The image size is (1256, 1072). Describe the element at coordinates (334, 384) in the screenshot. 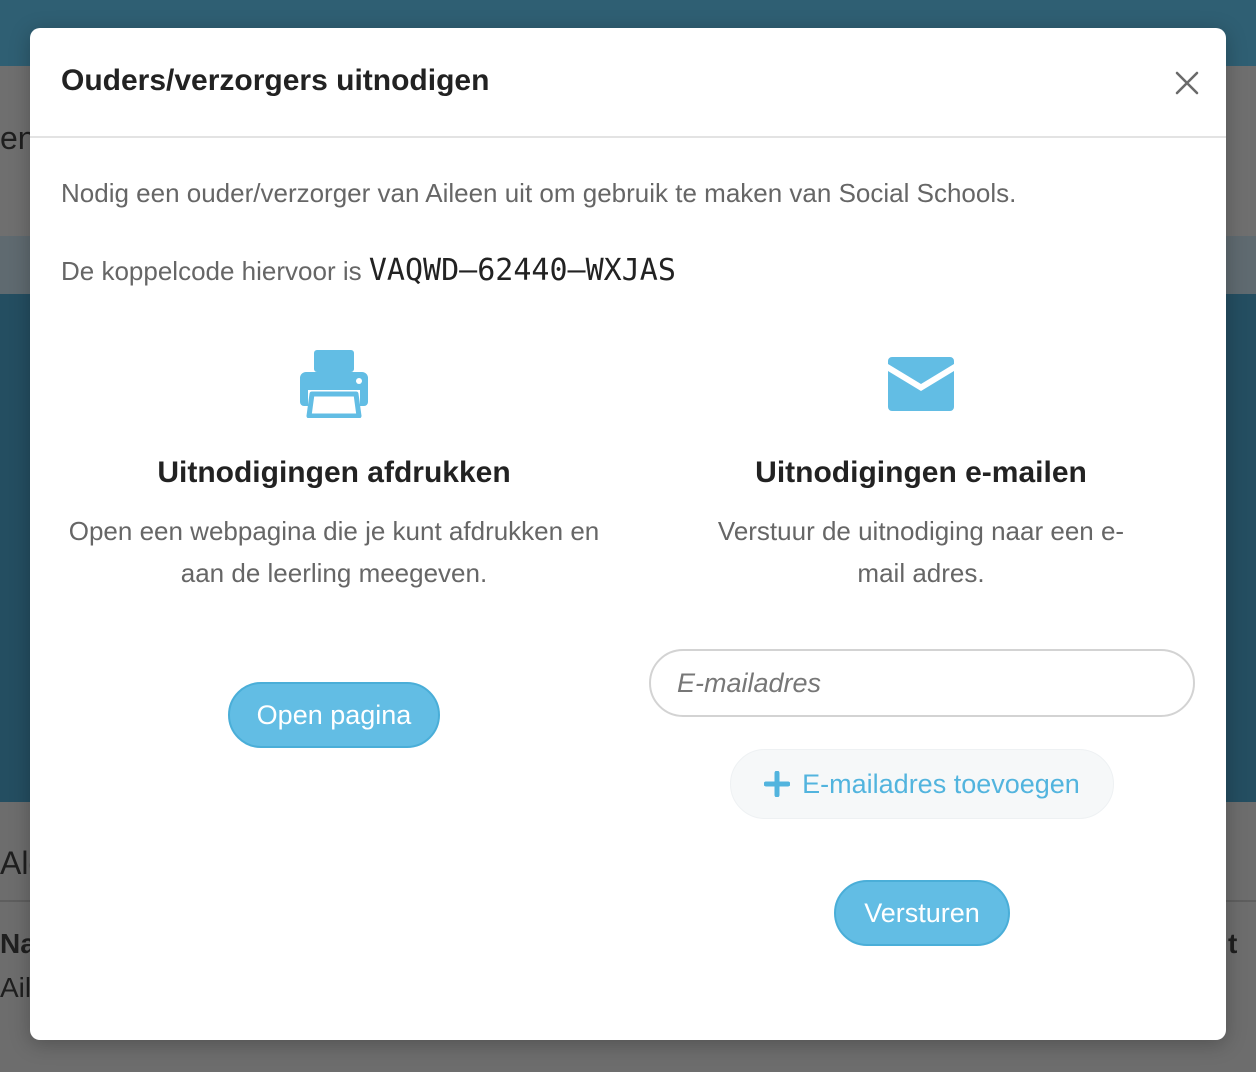

I see `printer-icon` at that location.